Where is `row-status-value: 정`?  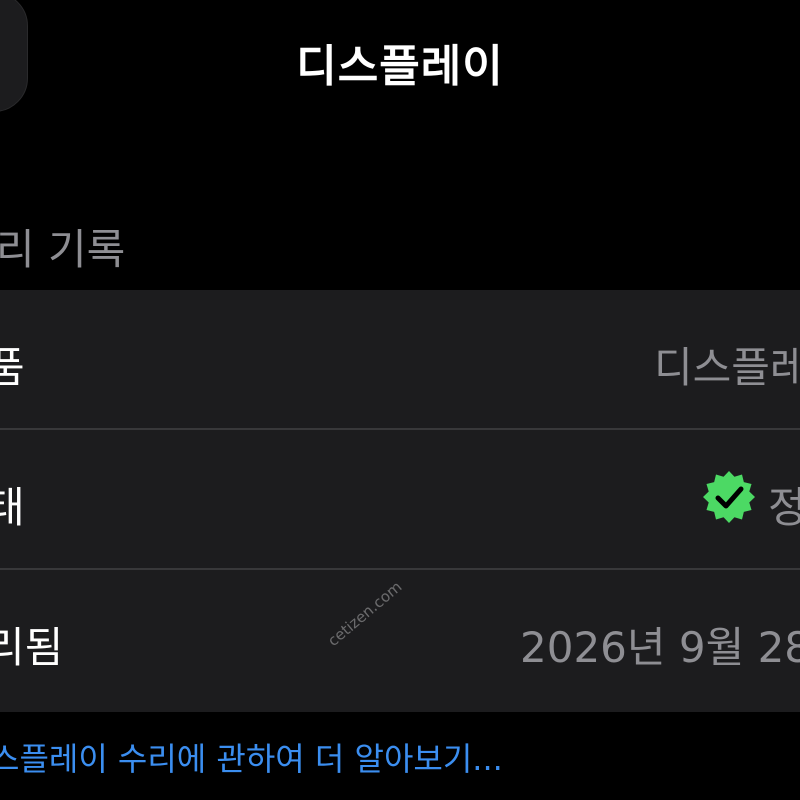 row-status-value: 정 is located at coordinates (784, 507).